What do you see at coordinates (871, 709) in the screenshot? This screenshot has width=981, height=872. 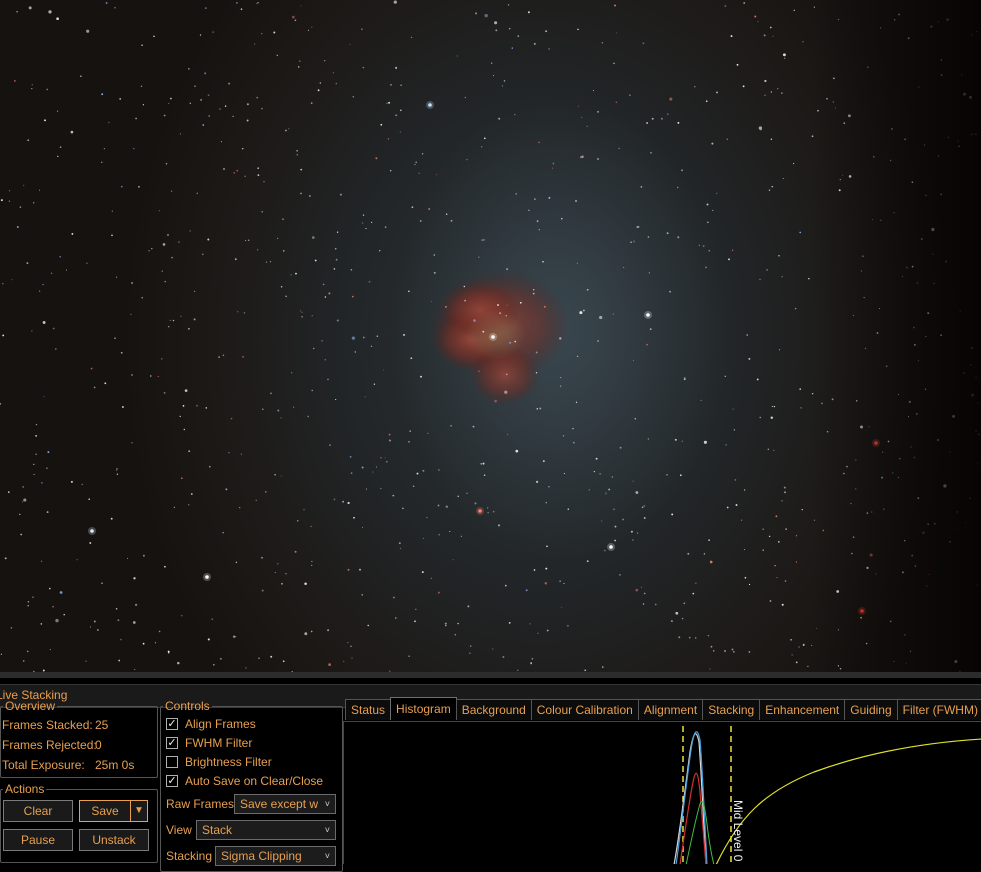 I see `tab-guiding: Guiding` at bounding box center [871, 709].